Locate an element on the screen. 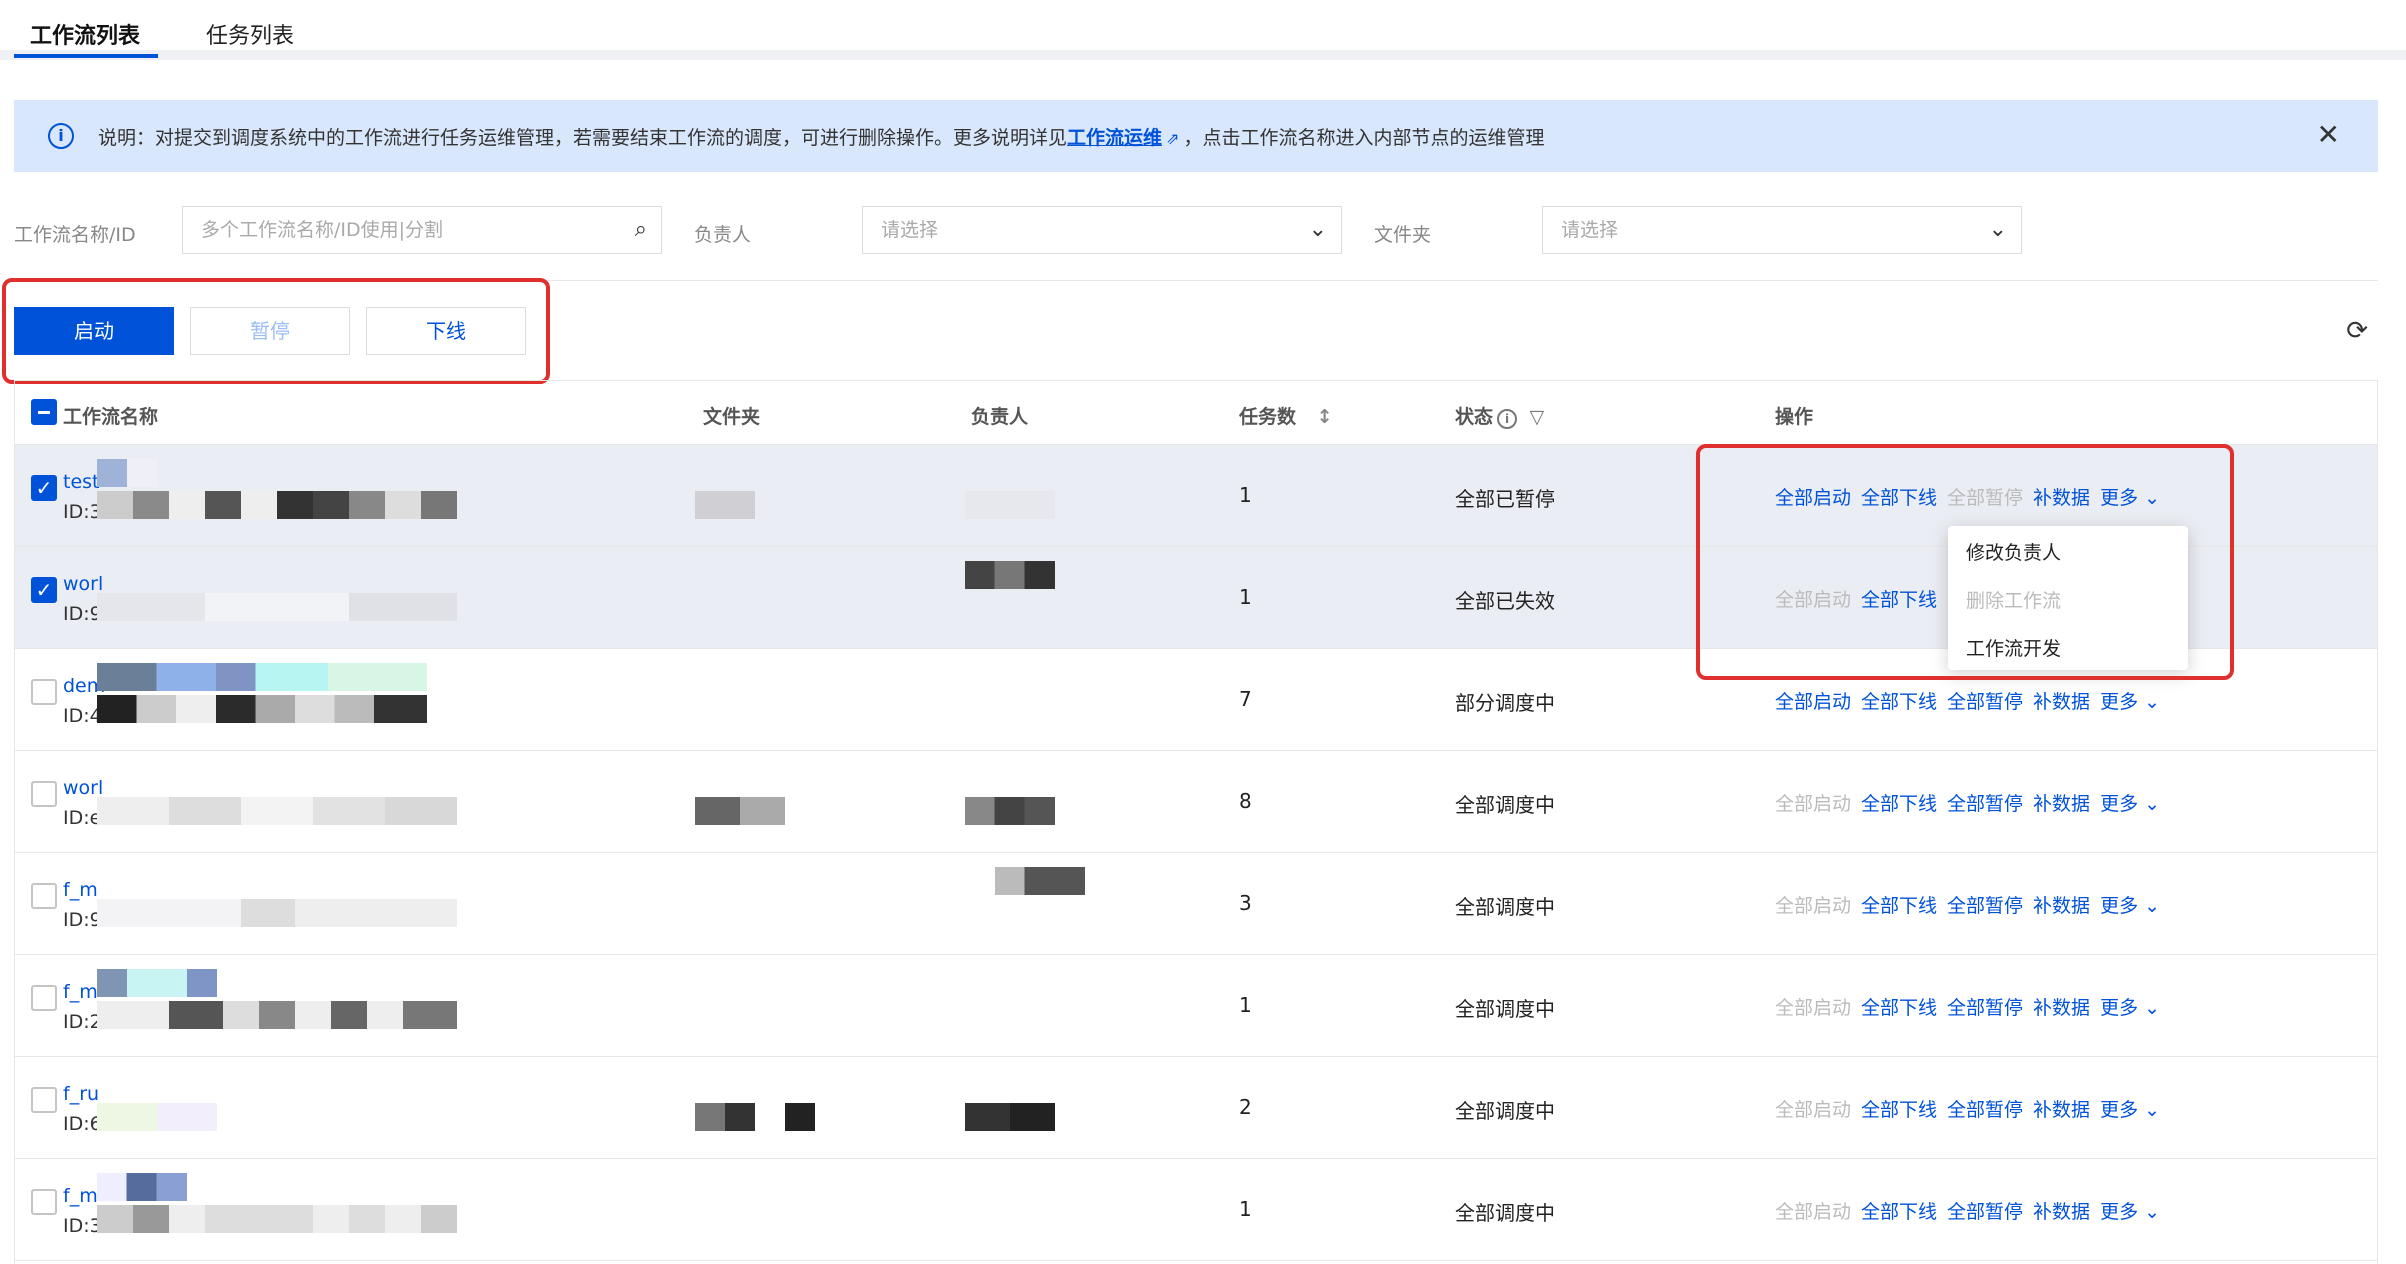 The height and width of the screenshot is (1264, 2406). tab-task-list: 任务列表 is located at coordinates (250, 34).